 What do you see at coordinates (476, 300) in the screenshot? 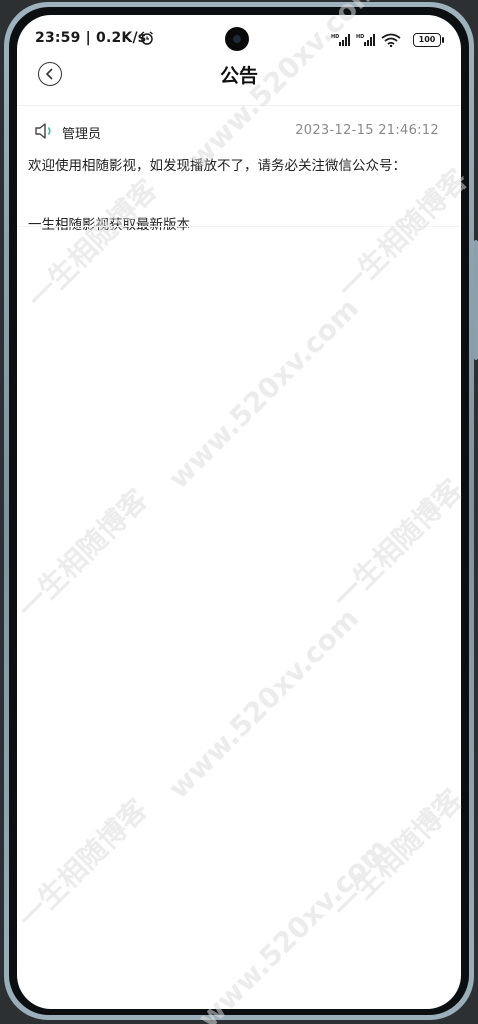
I see `side-button` at bounding box center [476, 300].